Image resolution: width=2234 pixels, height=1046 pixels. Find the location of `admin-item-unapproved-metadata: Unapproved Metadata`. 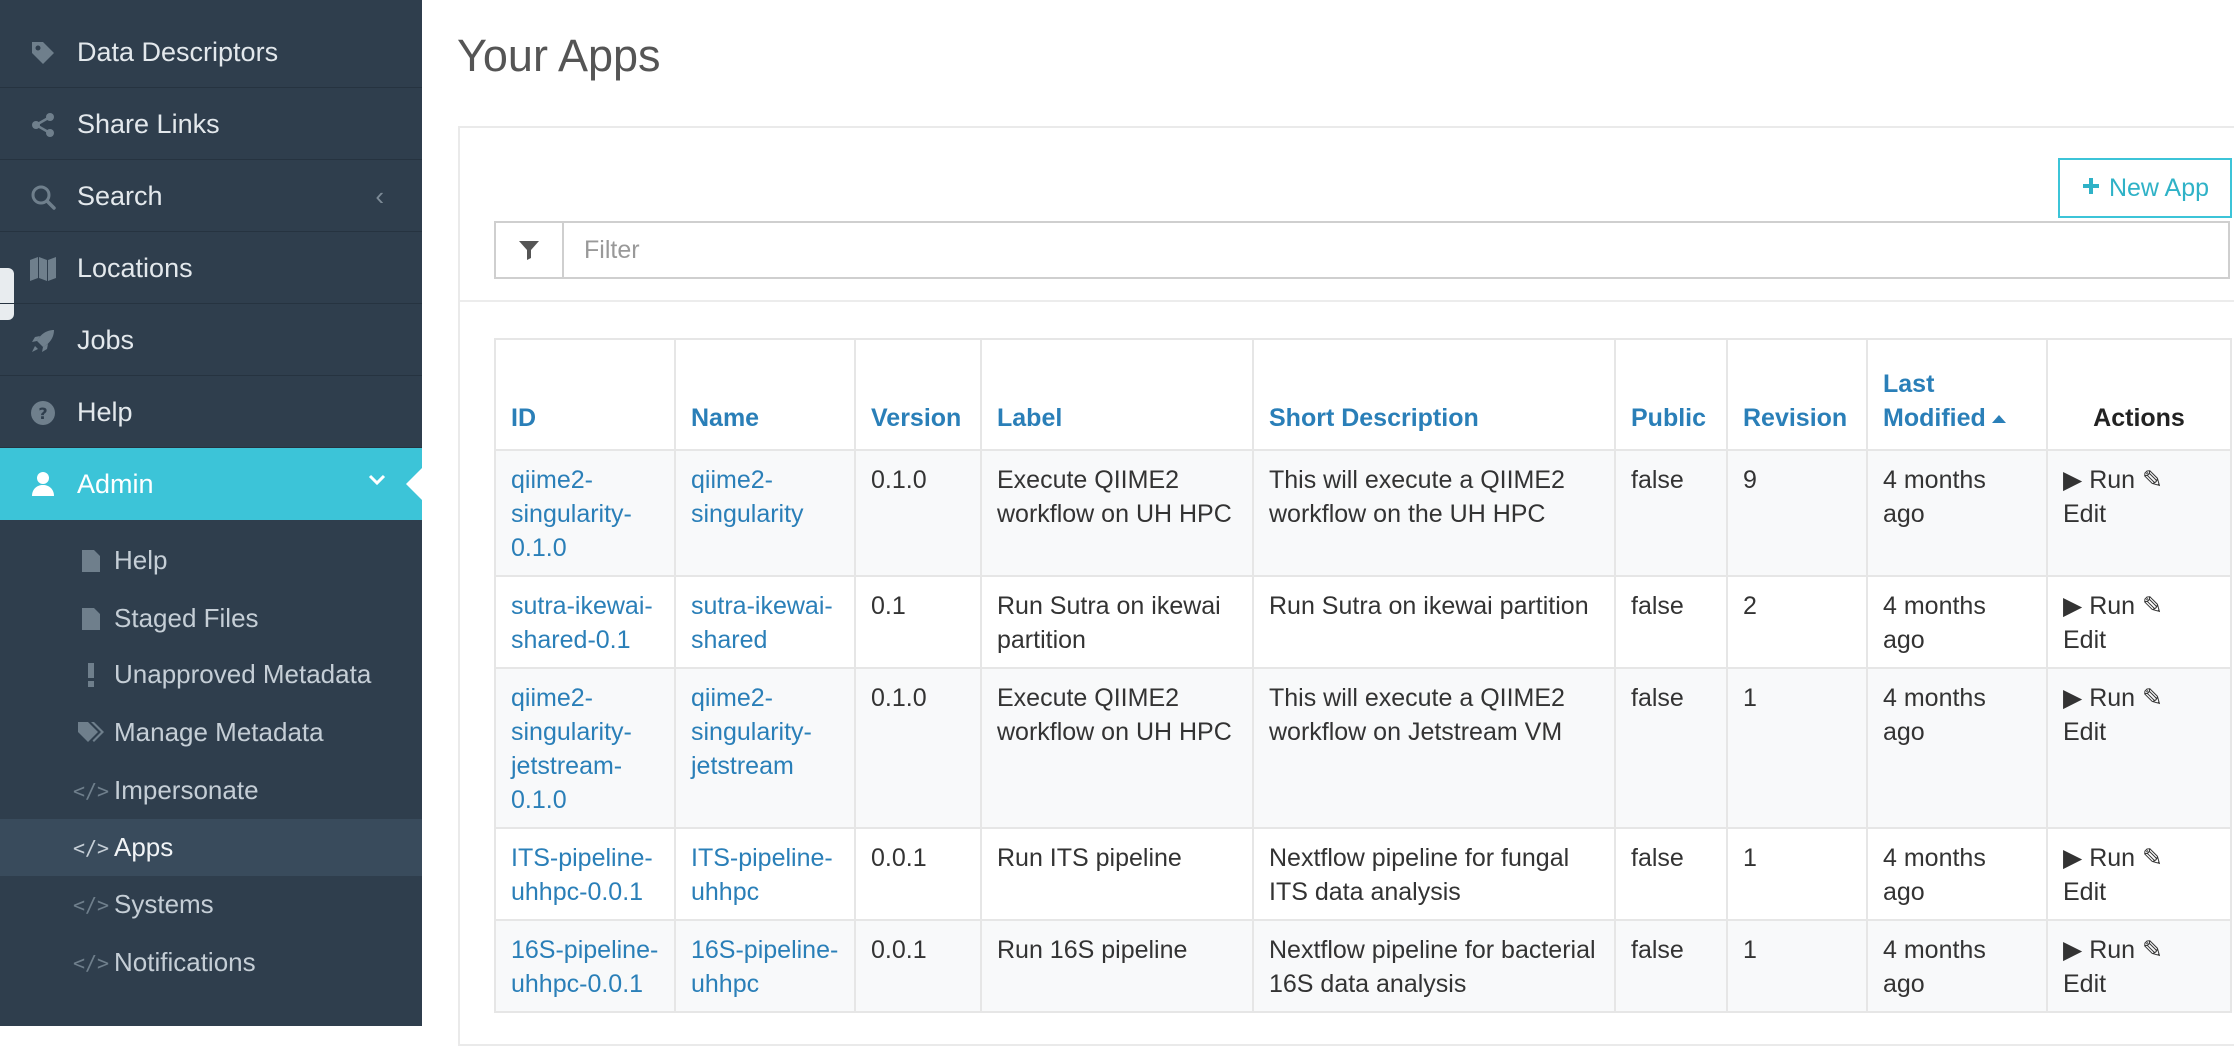

admin-item-unapproved-metadata: Unapproved Metadata is located at coordinates (211, 674).